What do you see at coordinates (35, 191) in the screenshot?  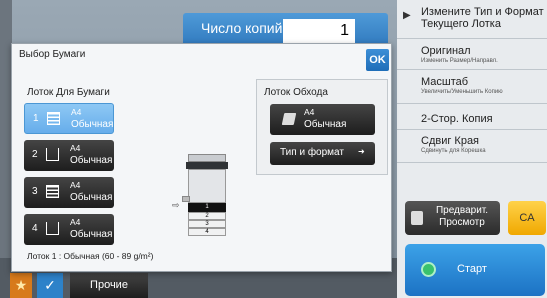 I see `tray-number: 3` at bounding box center [35, 191].